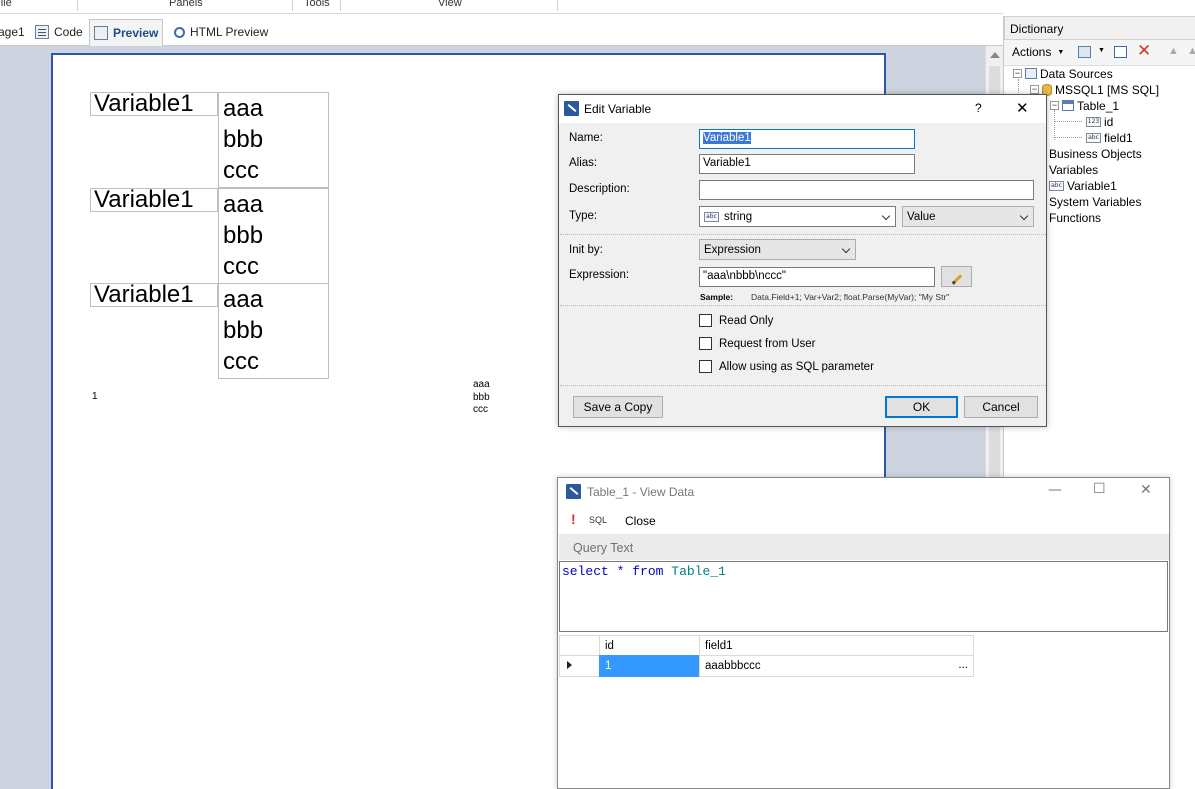 The height and width of the screenshot is (789, 1195). I want to click on alias-input: Variable1, so click(807, 164).